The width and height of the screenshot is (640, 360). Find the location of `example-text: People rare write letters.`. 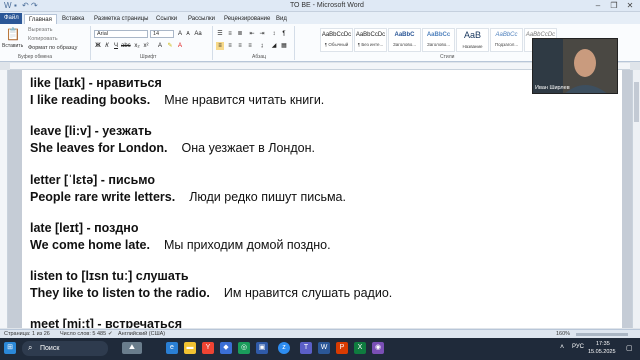

example-text: People rare write letters. is located at coordinates (103, 197).